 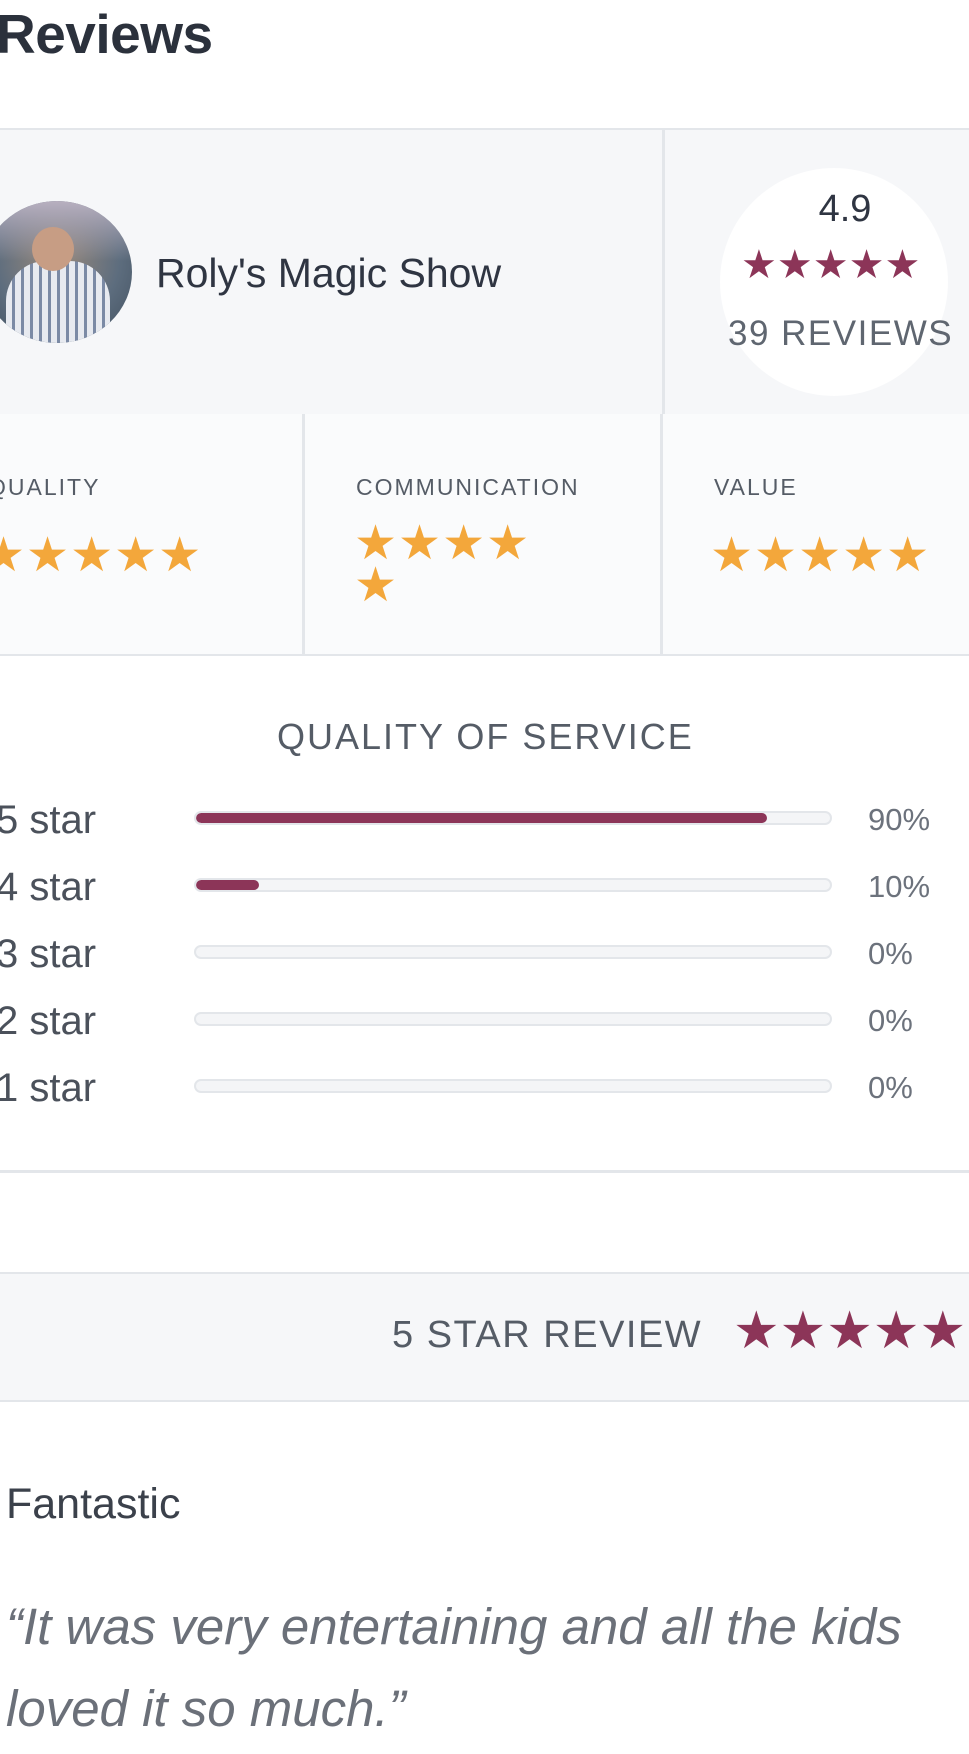 What do you see at coordinates (106, 34) in the screenshot?
I see `page-title: Reviews` at bounding box center [106, 34].